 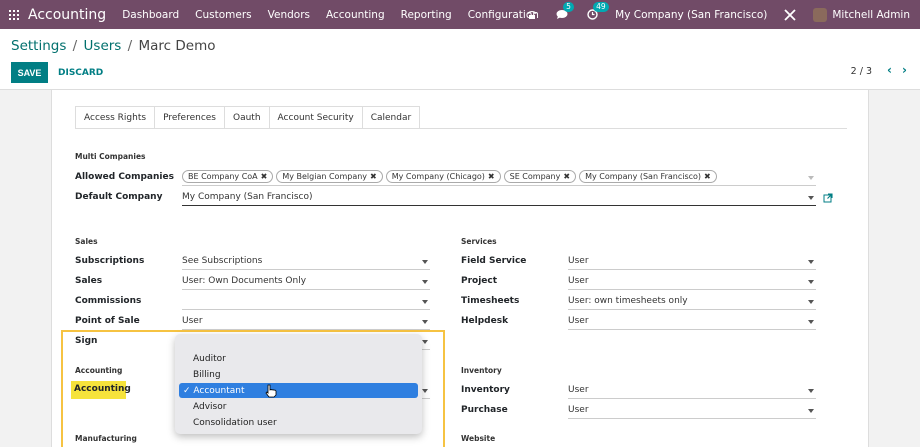 I want to click on menu-customers: Customers, so click(x=223, y=15).